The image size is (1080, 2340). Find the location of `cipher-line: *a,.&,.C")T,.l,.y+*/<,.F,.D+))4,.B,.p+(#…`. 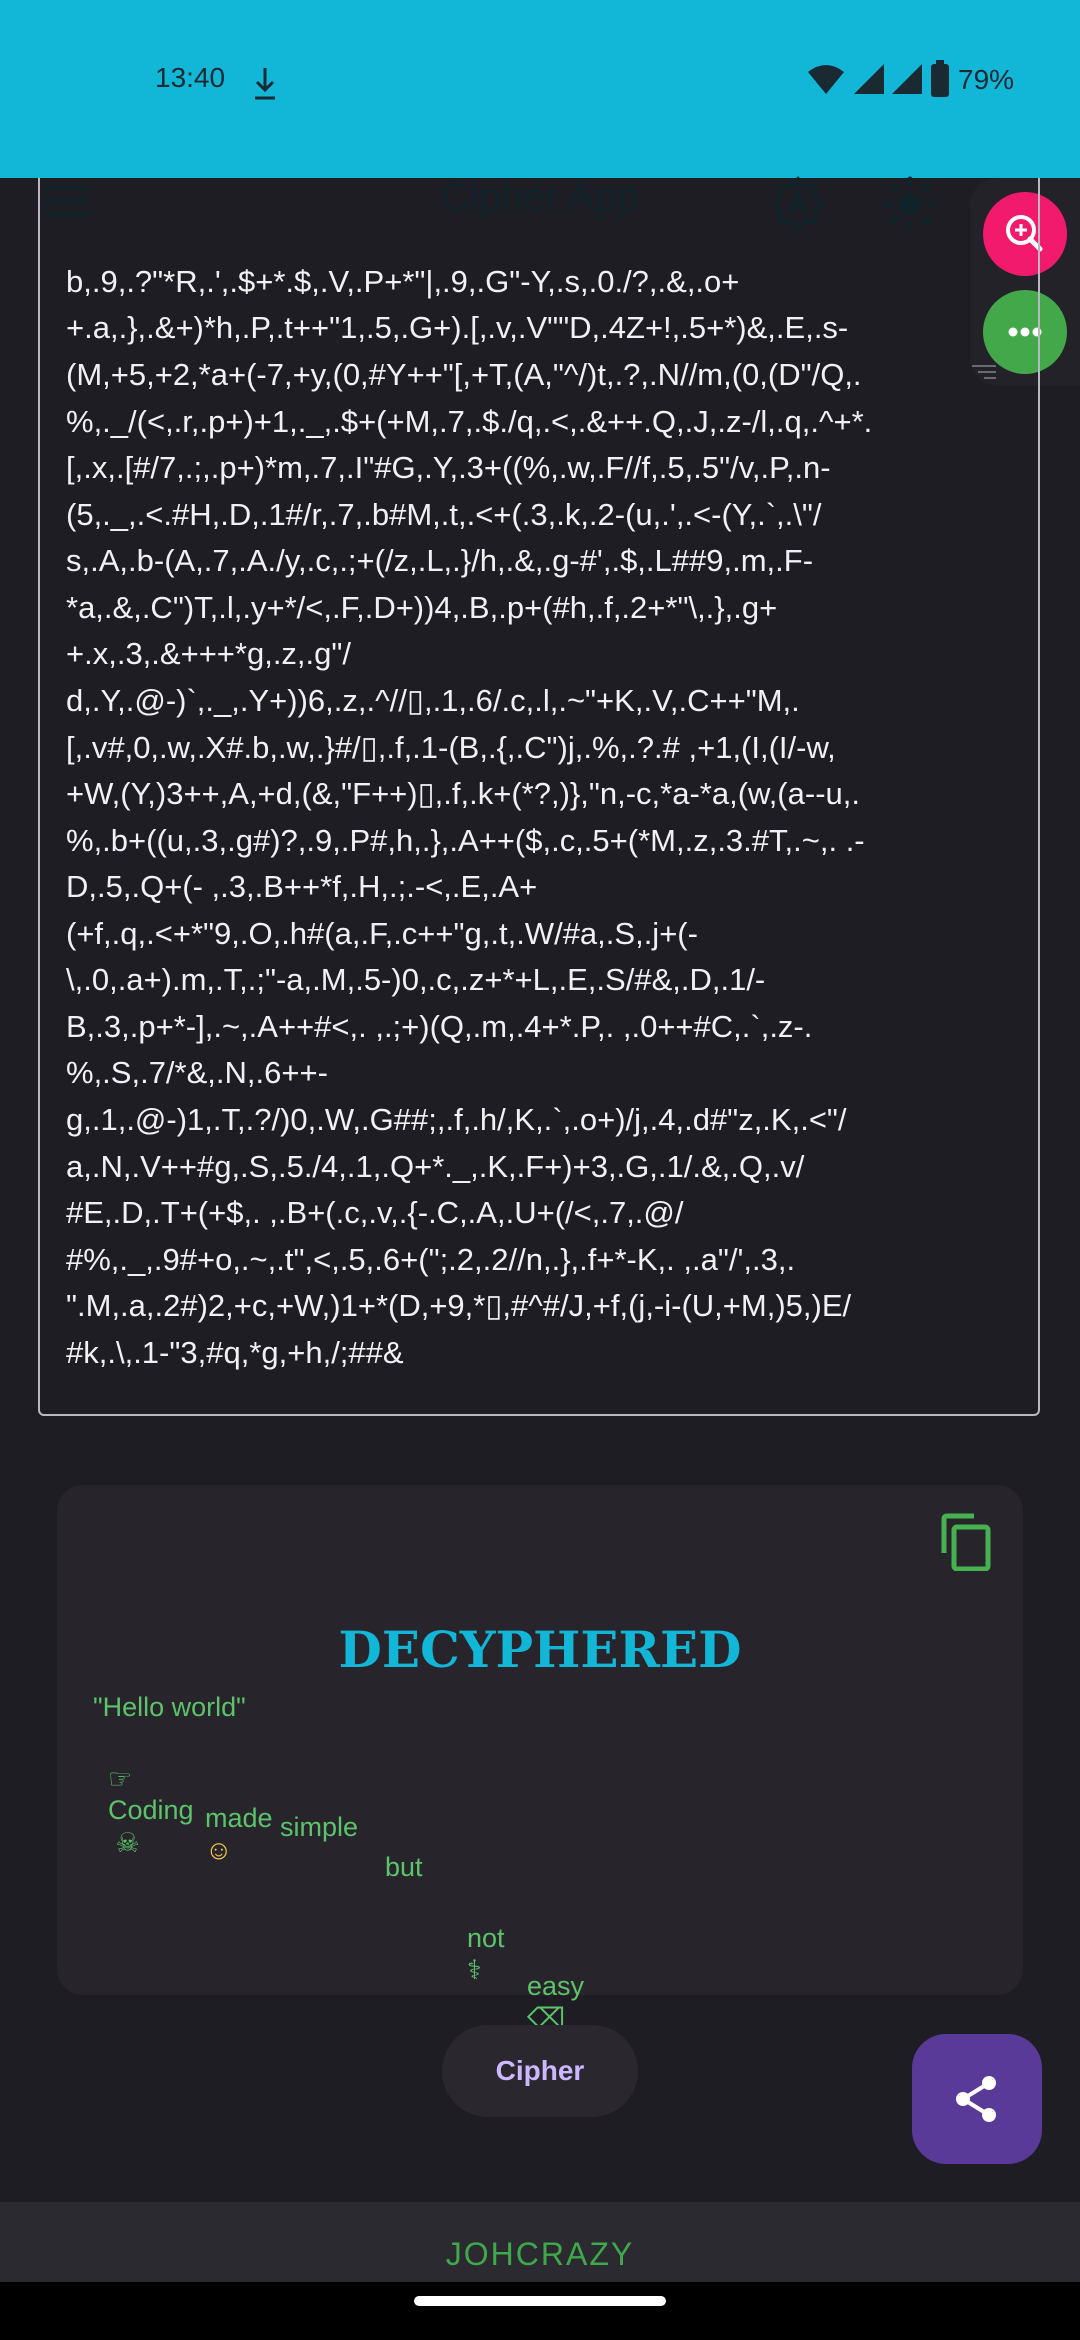

cipher-line: *a,.&,.C")T,.l,.y+*/<,.F,.D+))4,.B,.p+(#… is located at coordinates (422, 607).